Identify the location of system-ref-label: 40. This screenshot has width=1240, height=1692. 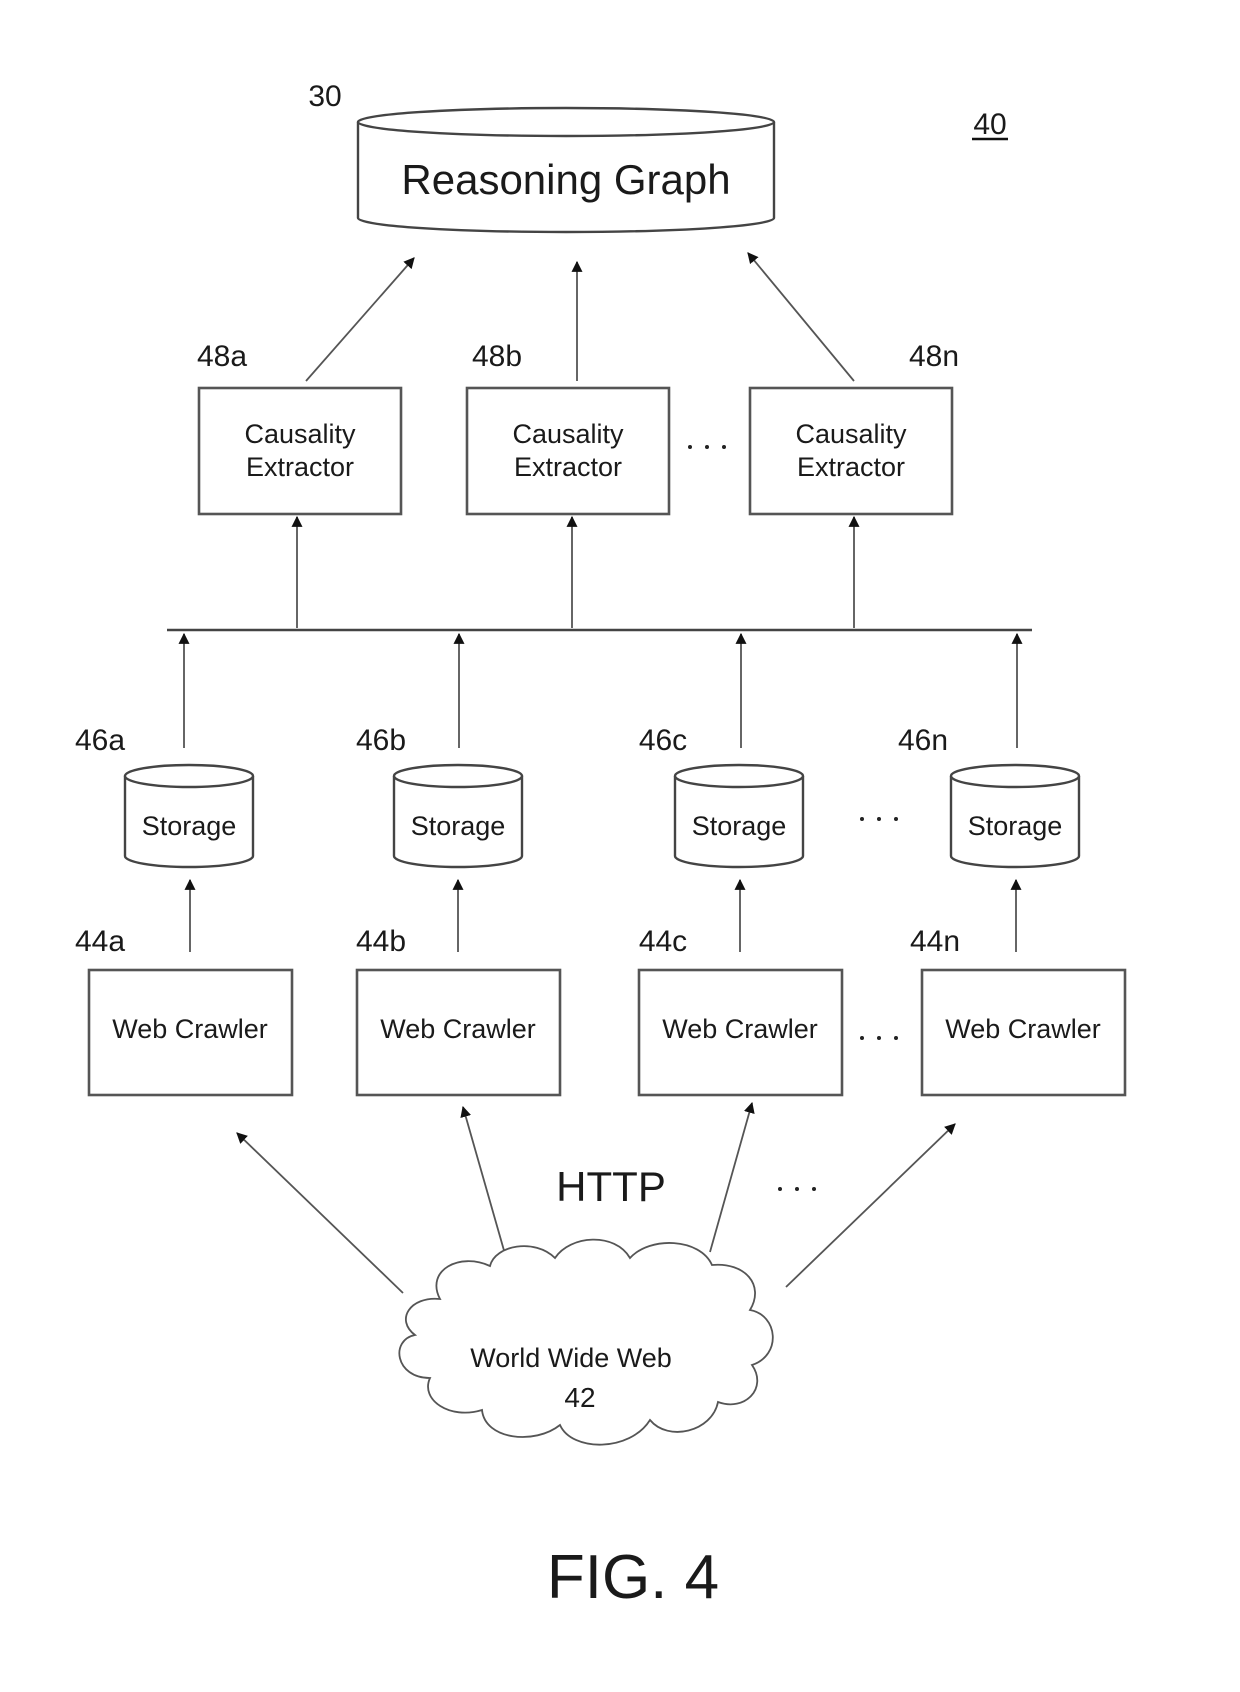
(989, 124).